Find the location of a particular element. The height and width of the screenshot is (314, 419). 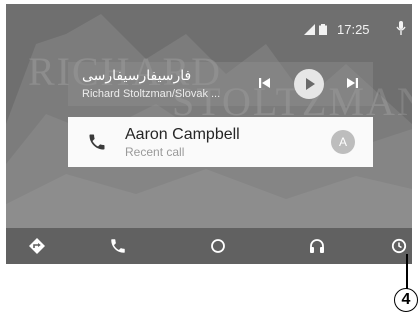

battery-icon is located at coordinates (323, 31).